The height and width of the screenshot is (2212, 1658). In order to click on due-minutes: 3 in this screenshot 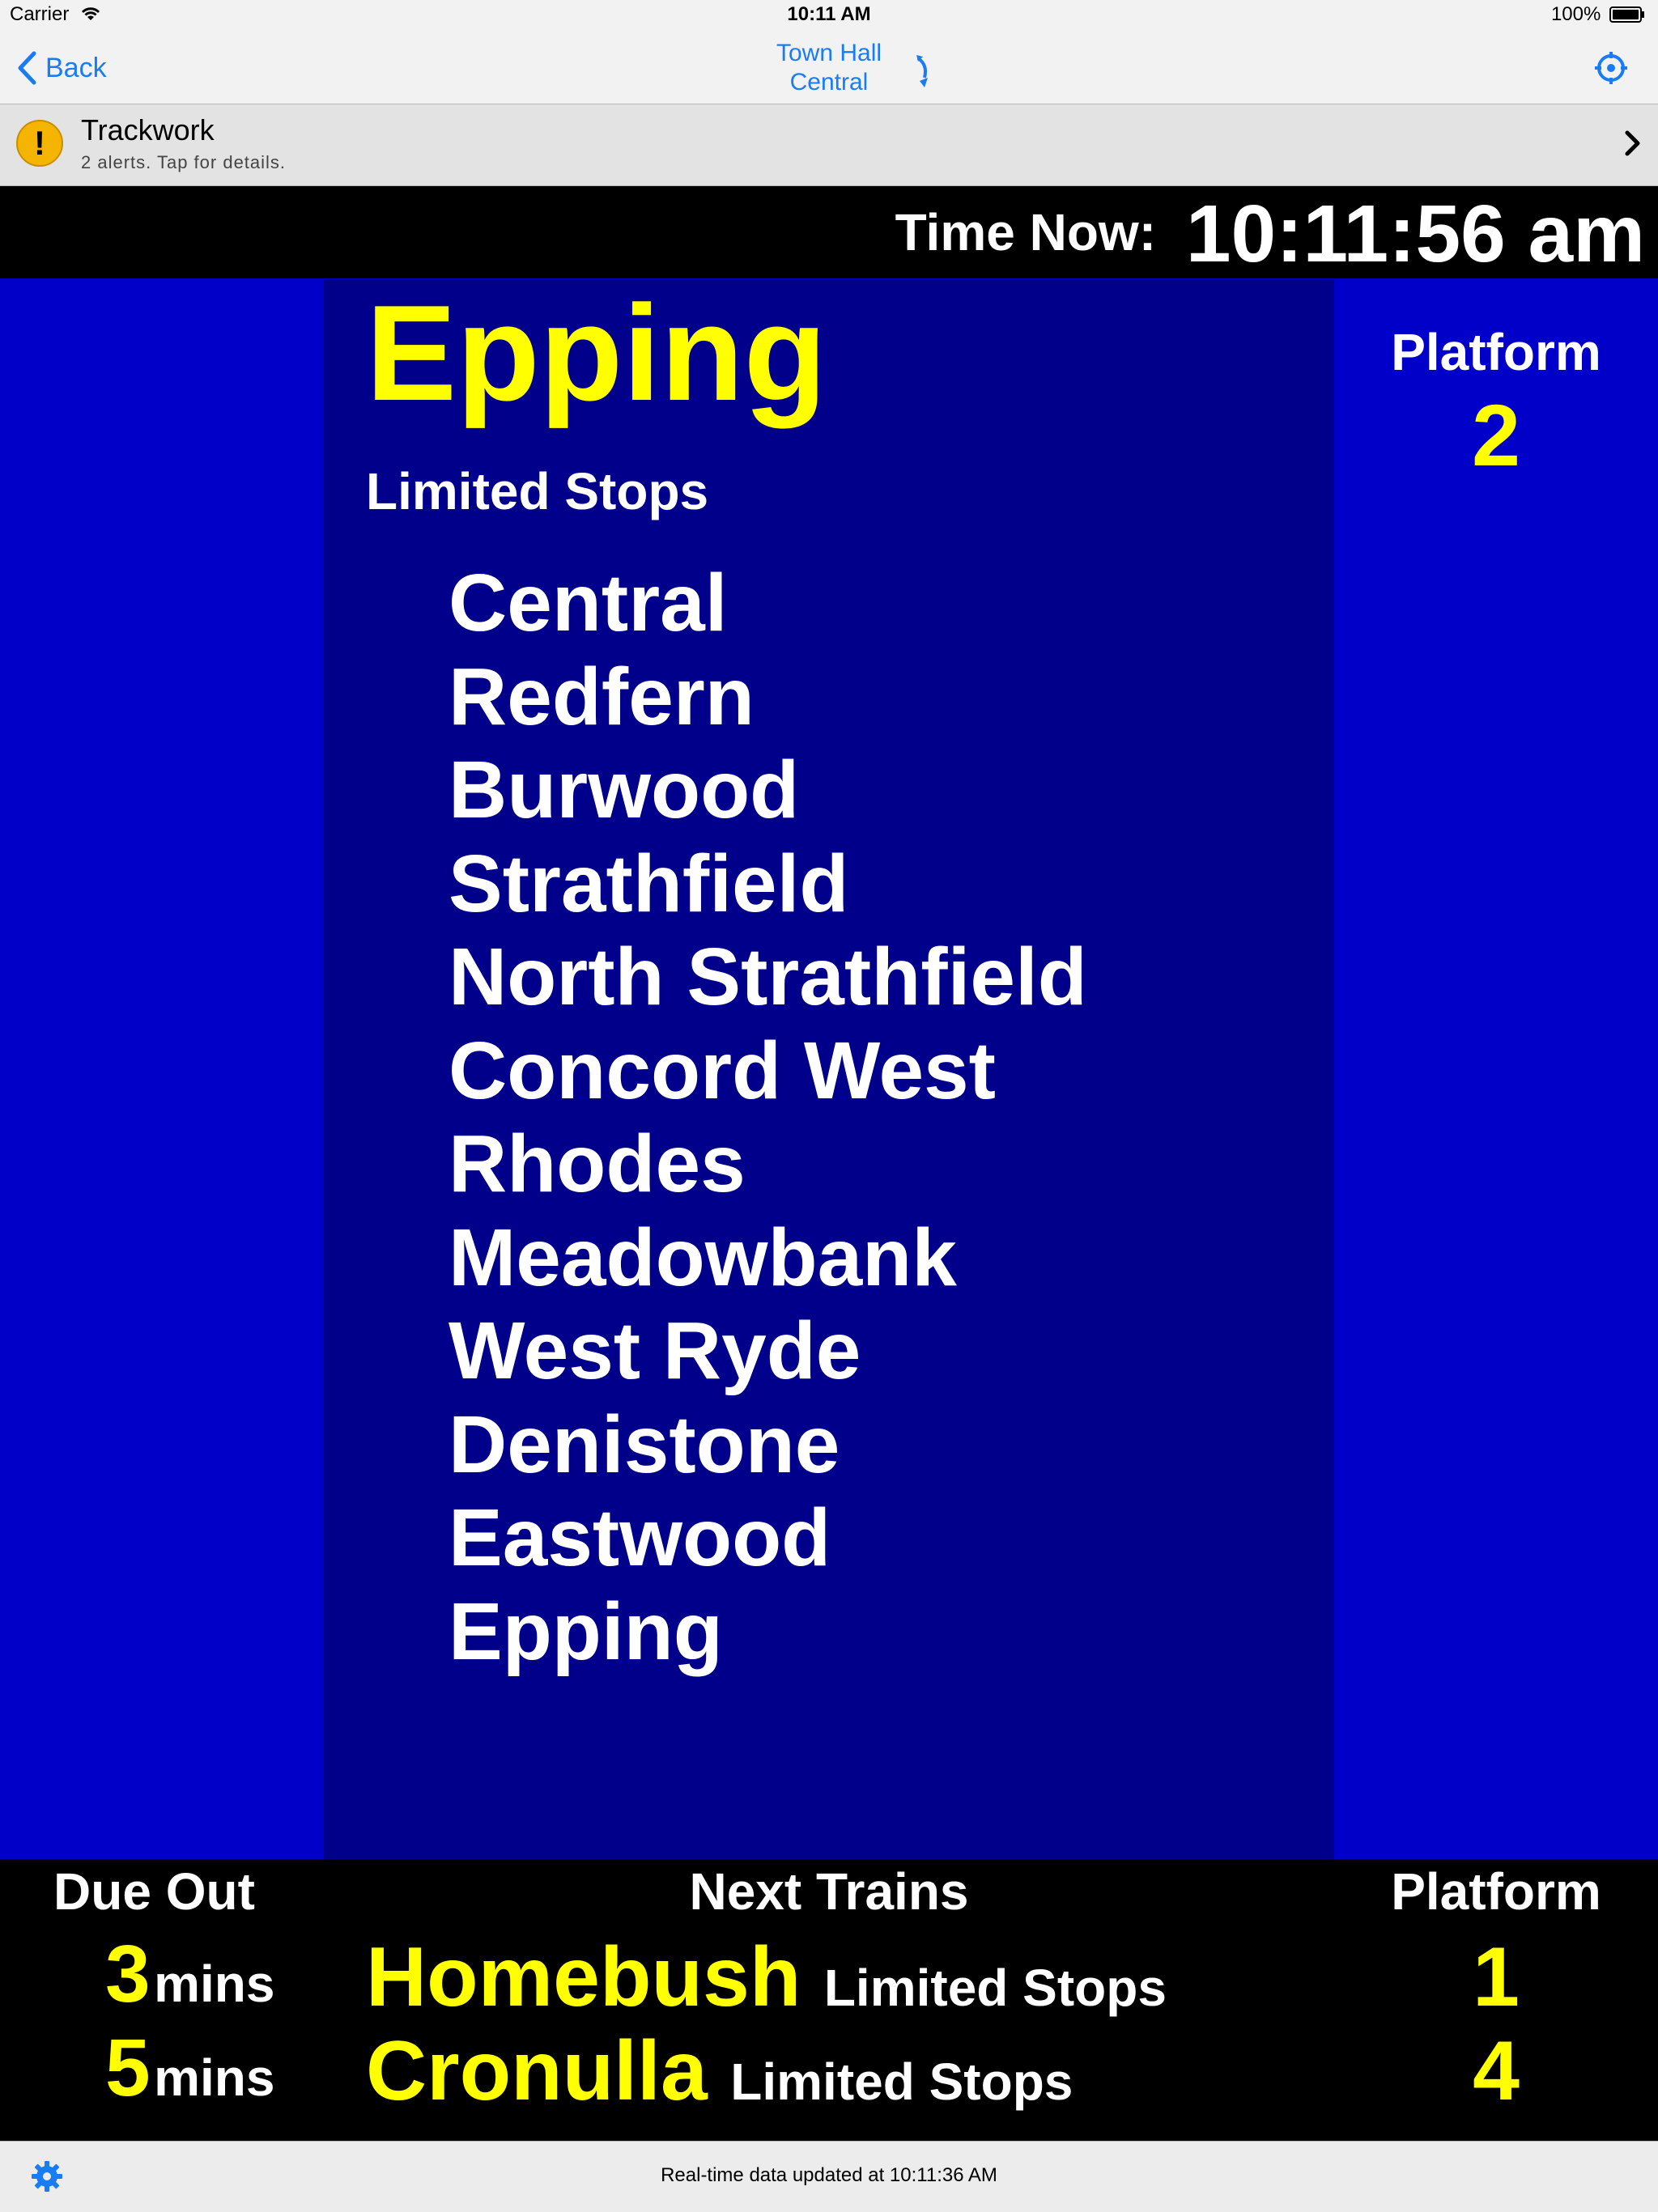, I will do `click(128, 1974)`.